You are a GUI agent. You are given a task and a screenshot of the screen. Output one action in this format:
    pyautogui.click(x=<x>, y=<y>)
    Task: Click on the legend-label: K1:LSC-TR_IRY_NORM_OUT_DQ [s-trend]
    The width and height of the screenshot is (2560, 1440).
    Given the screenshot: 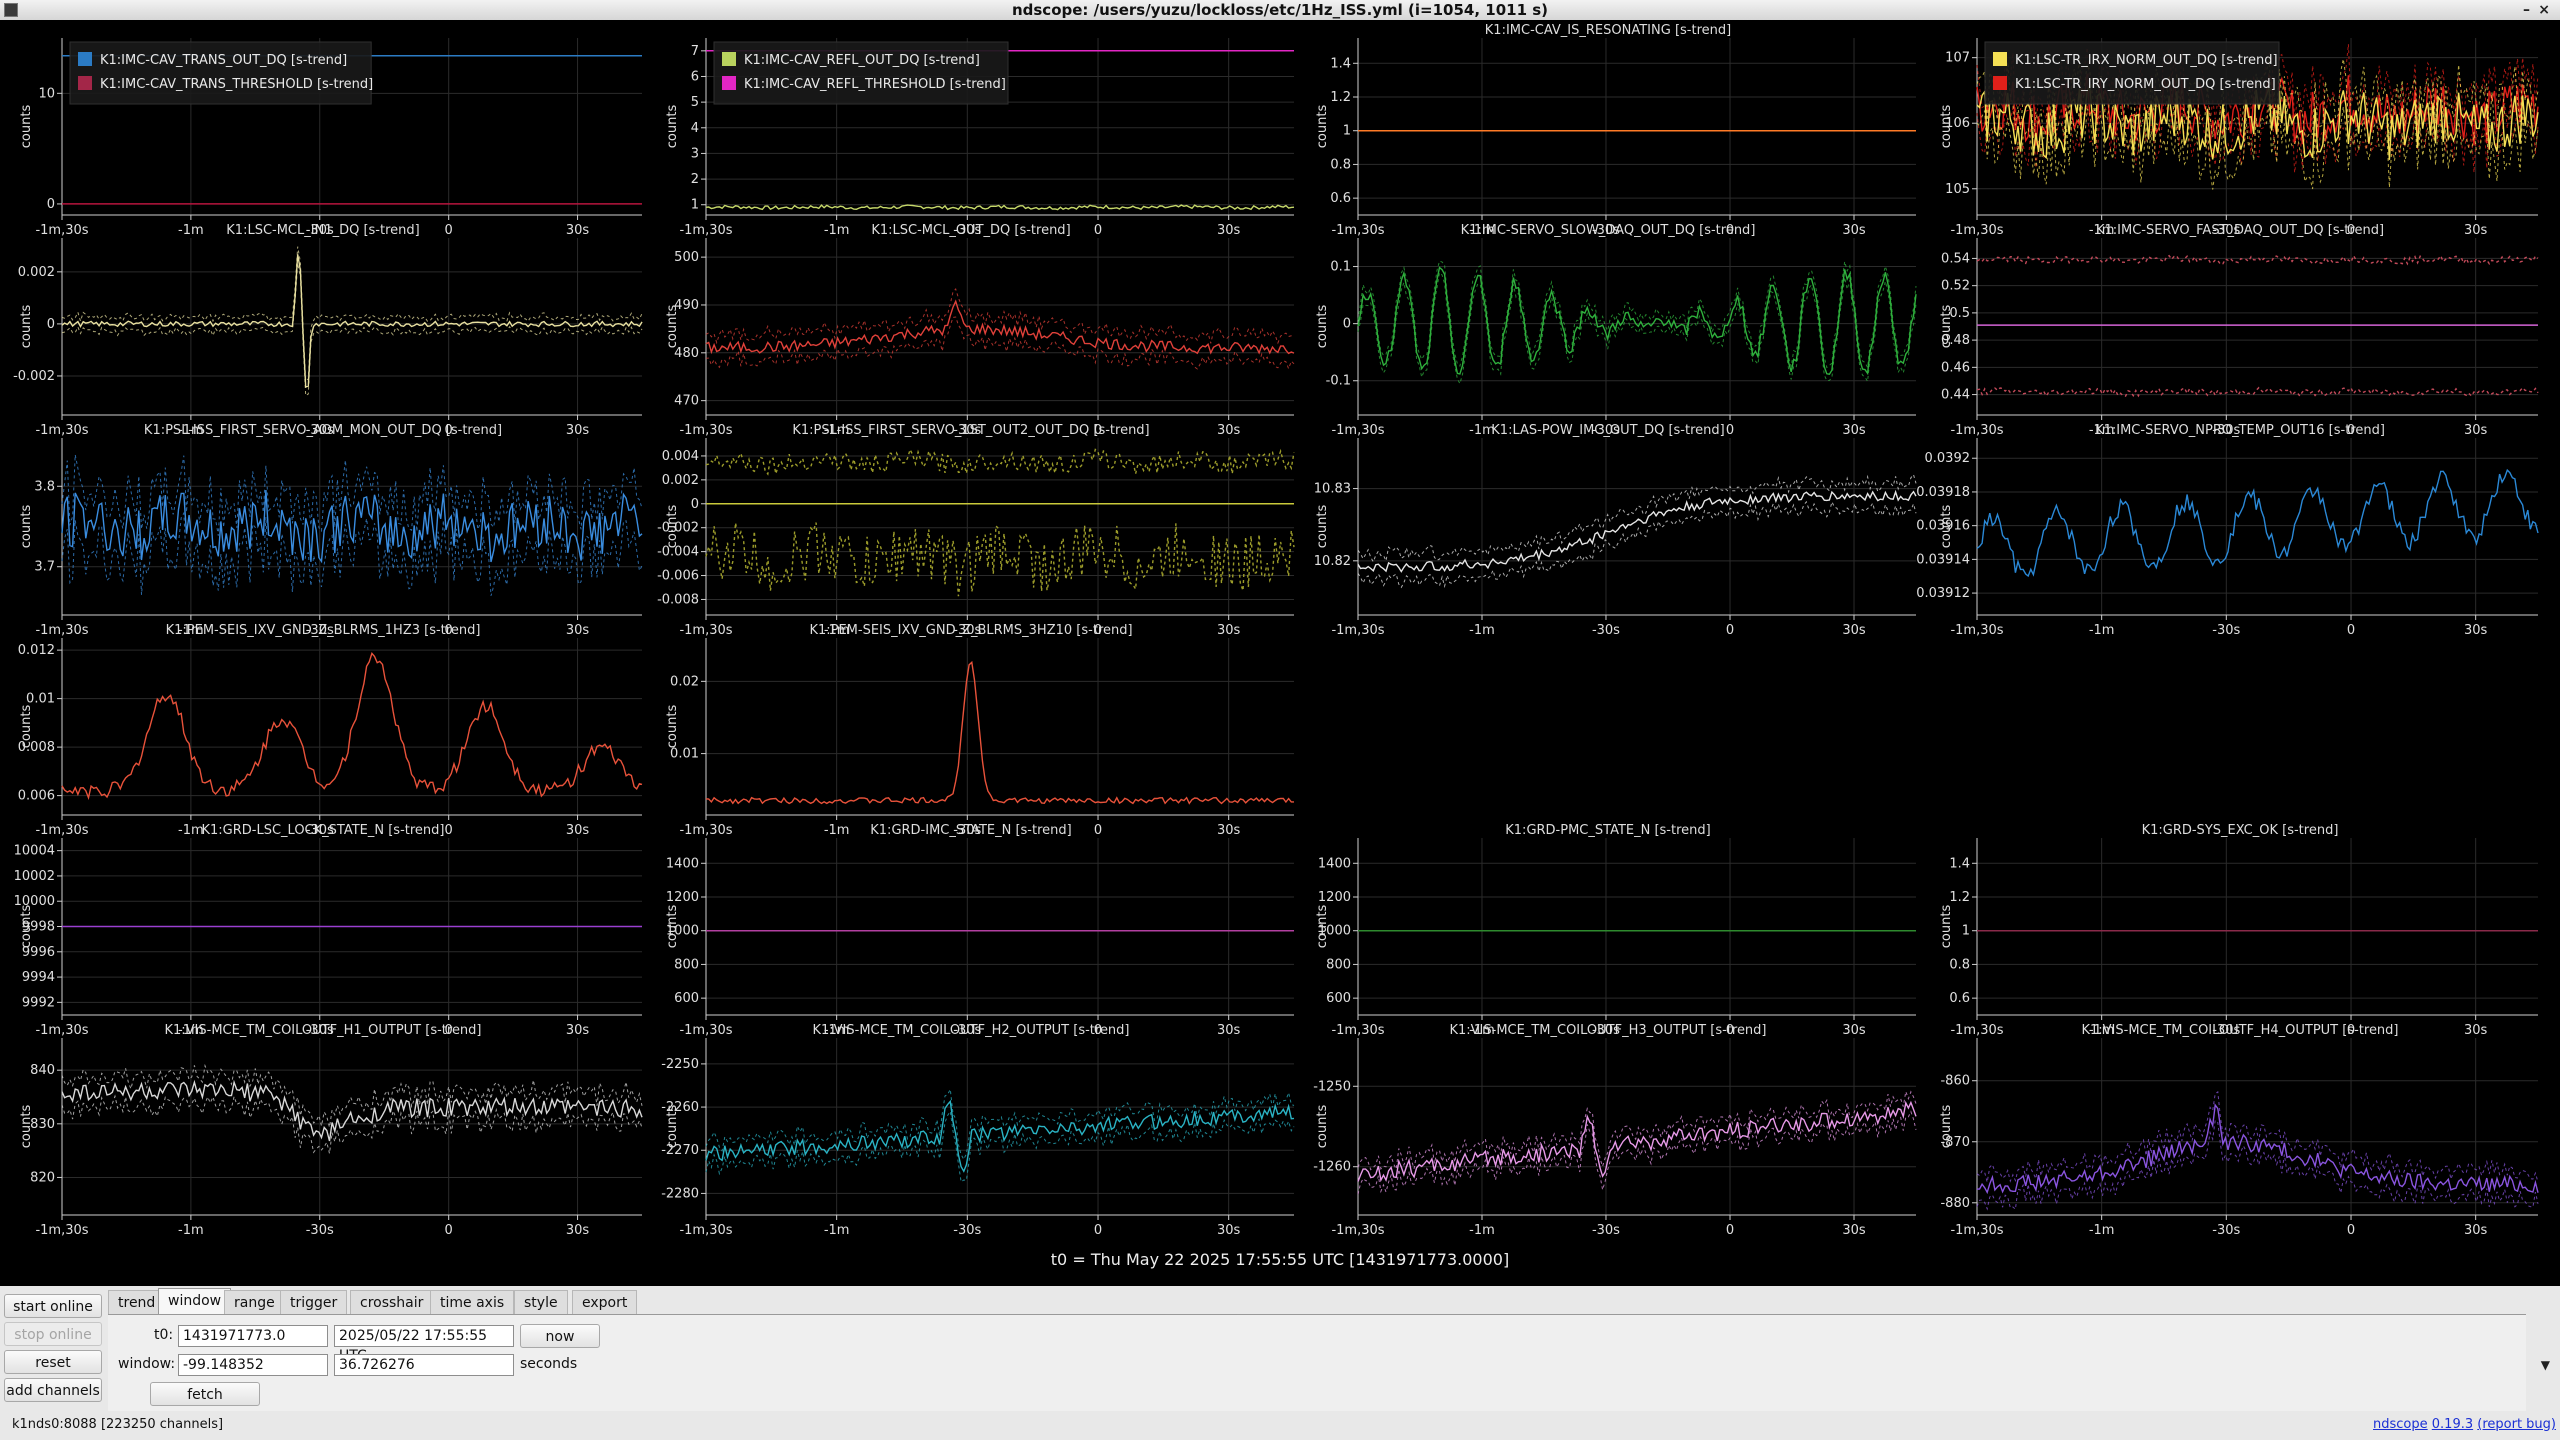 What is the action you would take?
    pyautogui.click(x=2145, y=84)
    